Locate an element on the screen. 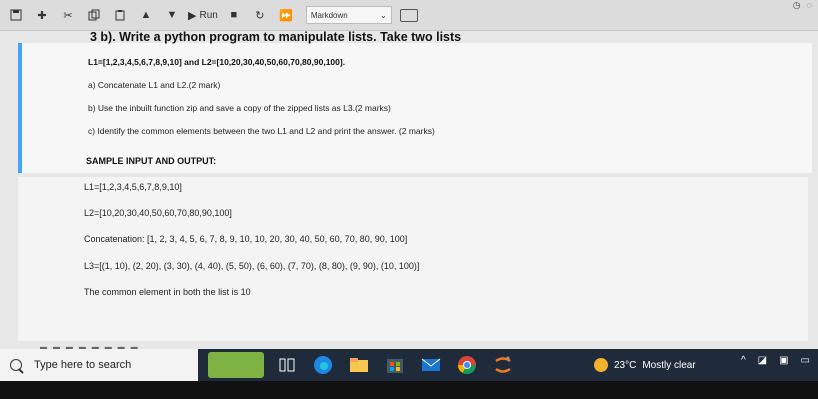 The width and height of the screenshot is (818, 399). toolbar-right-icons: ◷ ◌ is located at coordinates (802, 5).